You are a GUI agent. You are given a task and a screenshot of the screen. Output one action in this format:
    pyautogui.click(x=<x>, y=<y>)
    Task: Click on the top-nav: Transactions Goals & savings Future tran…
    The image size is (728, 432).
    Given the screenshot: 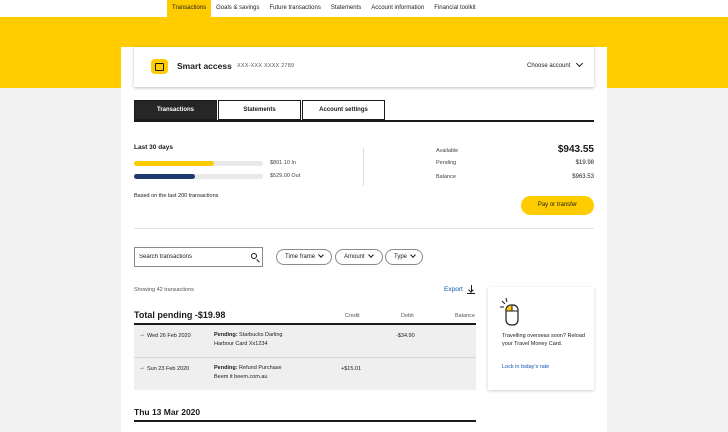 What is the action you would take?
    pyautogui.click(x=364, y=8)
    